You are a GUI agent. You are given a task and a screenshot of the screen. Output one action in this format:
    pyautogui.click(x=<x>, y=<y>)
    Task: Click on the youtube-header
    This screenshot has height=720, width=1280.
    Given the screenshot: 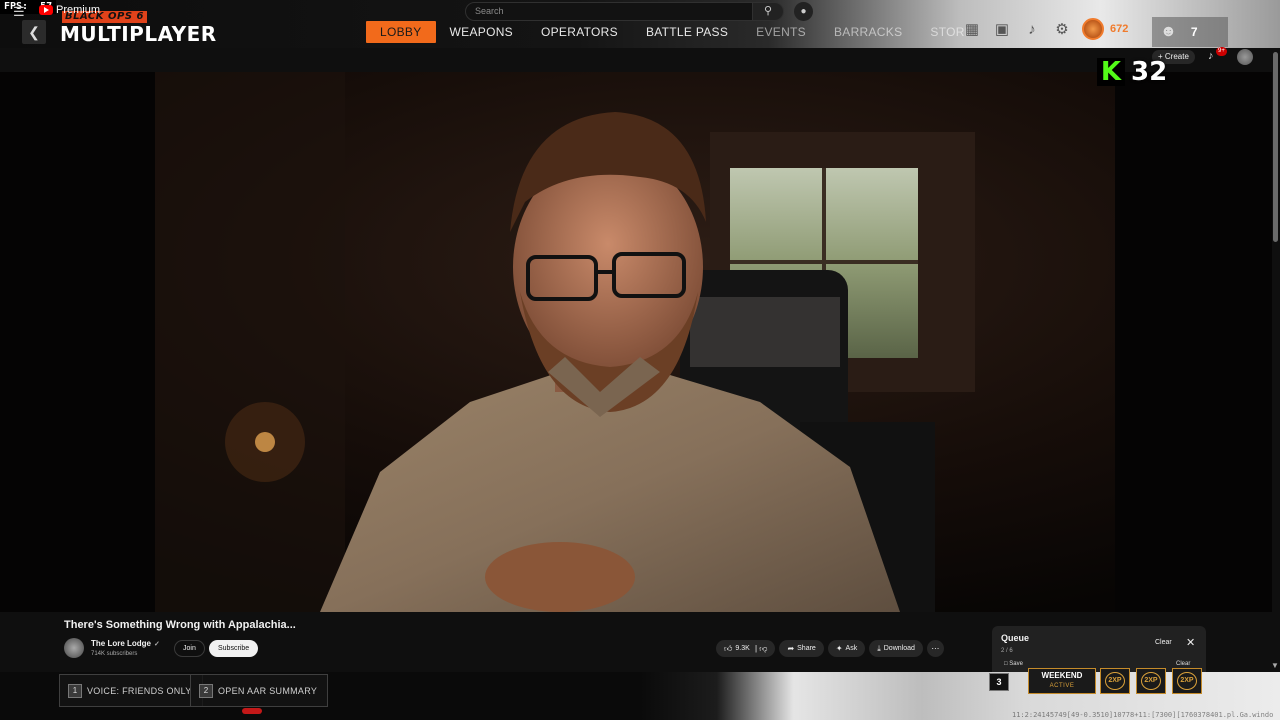 What is the action you would take?
    pyautogui.click(x=640, y=60)
    